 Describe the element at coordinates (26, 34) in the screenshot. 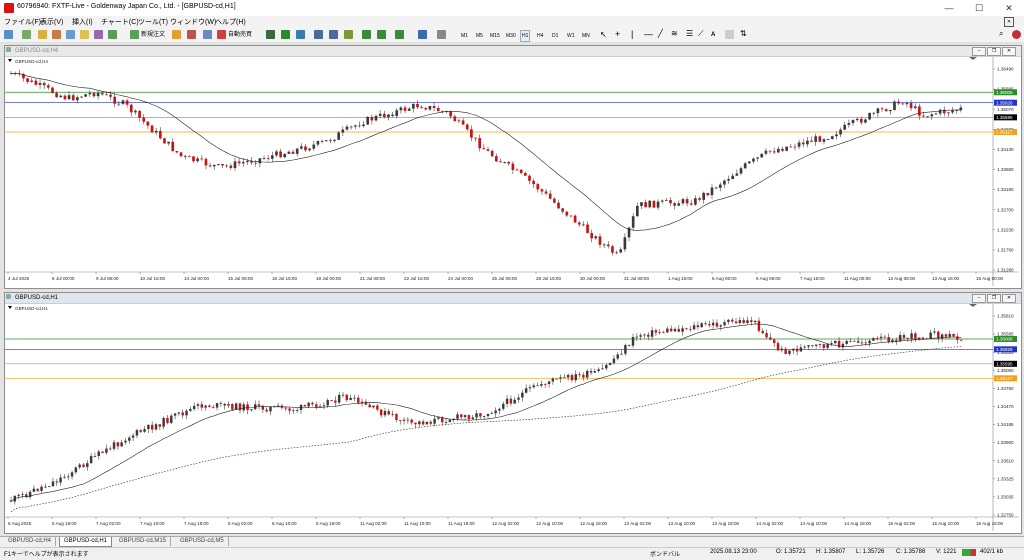

I see `profiles-icon` at that location.